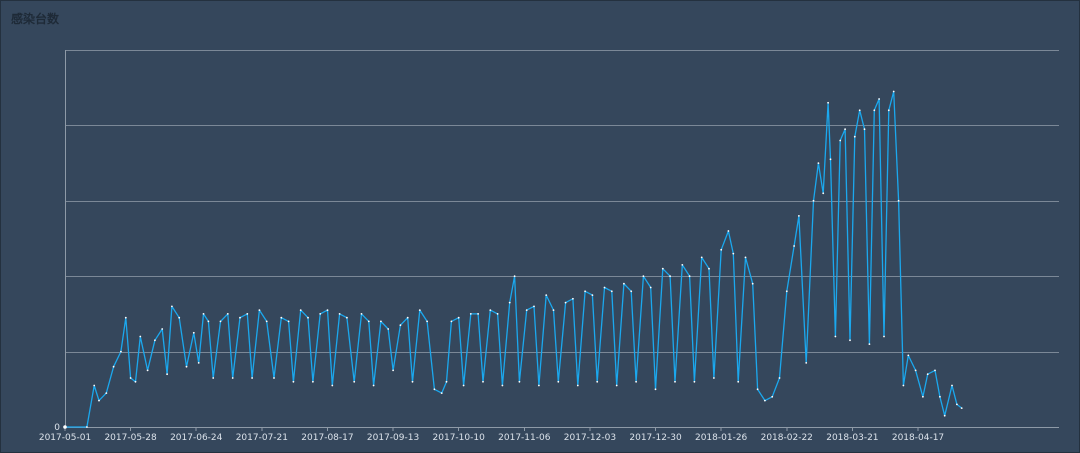  Describe the element at coordinates (721, 438) in the screenshot. I see `x-tick-label: 2018-01-26` at that location.